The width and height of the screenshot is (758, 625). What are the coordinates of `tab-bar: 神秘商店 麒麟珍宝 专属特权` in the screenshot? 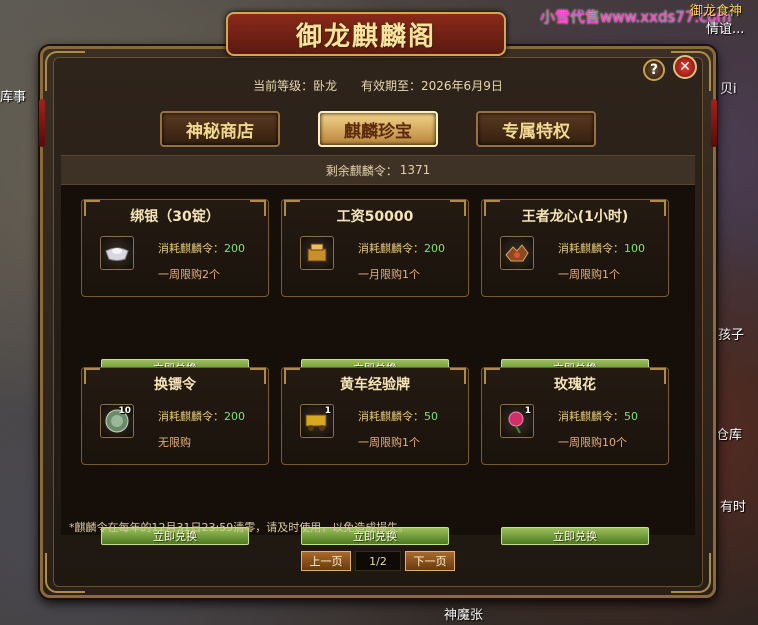 It's located at (378, 129).